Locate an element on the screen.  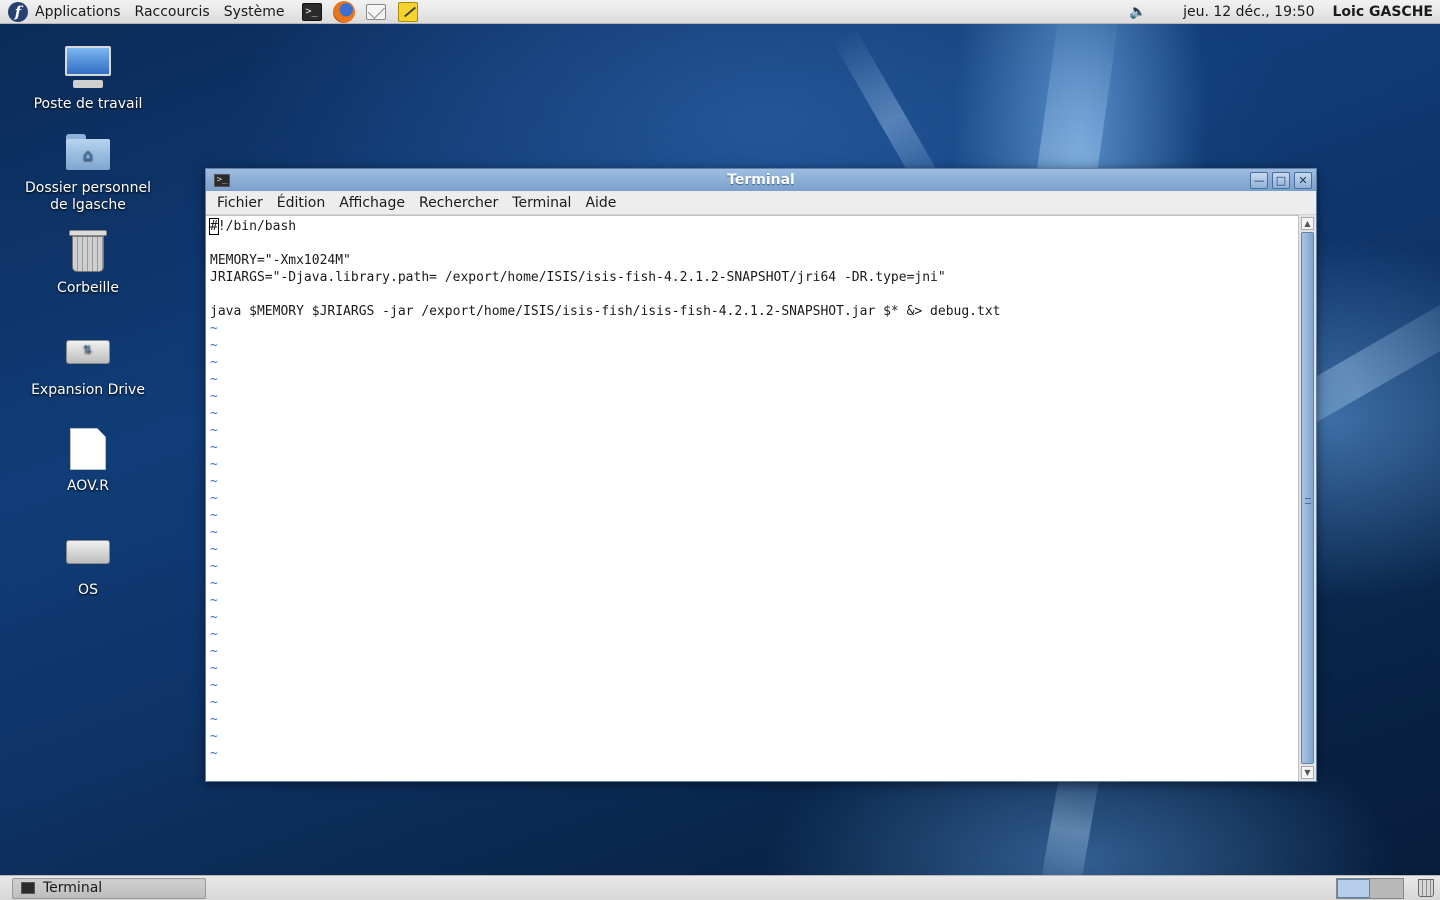
maximize-button: □ is located at coordinates (1281, 180).